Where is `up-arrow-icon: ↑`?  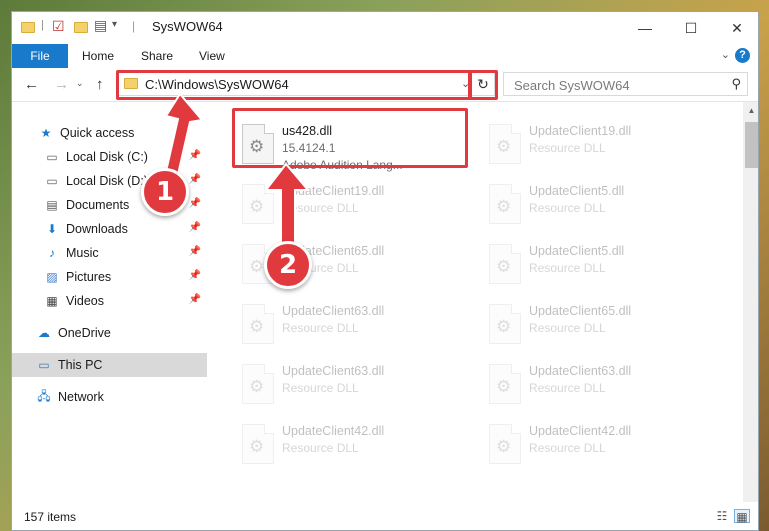
up-arrow-icon: ↑ is located at coordinates (100, 84).